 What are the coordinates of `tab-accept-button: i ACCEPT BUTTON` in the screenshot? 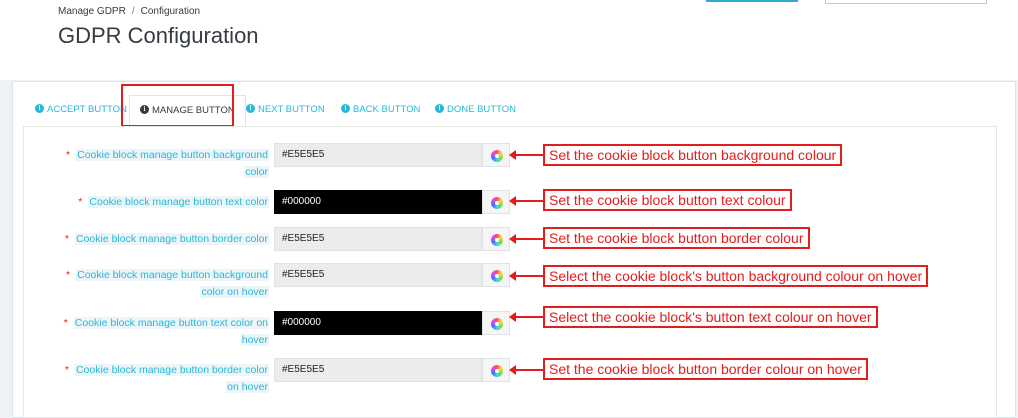 It's located at (81, 111).